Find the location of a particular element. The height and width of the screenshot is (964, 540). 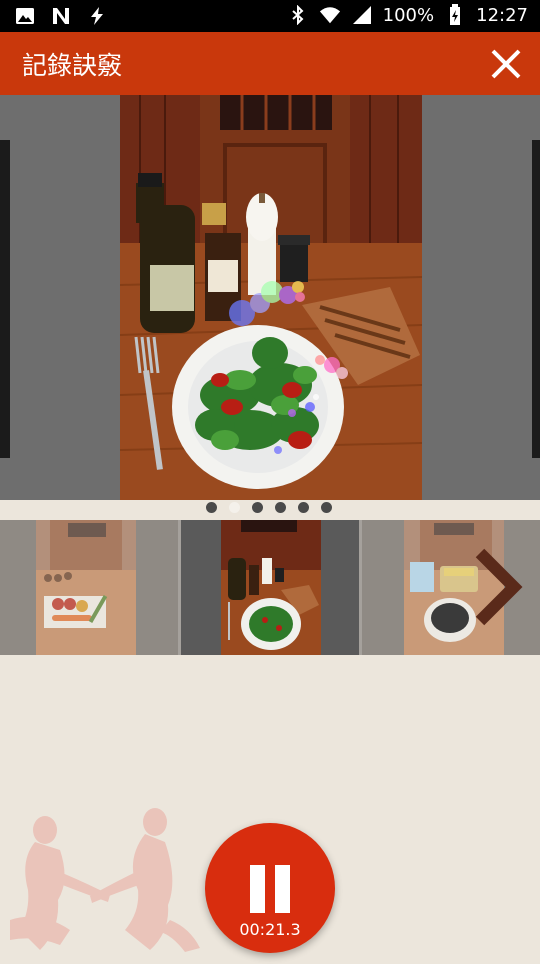

bluetooth-icon is located at coordinates (298, 15).